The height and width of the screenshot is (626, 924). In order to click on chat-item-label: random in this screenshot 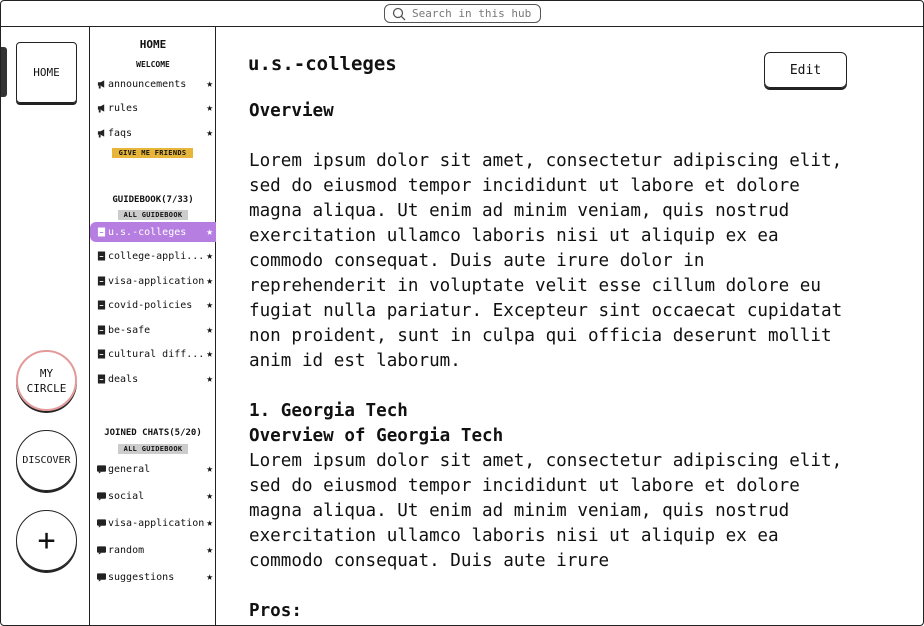, I will do `click(126, 550)`.